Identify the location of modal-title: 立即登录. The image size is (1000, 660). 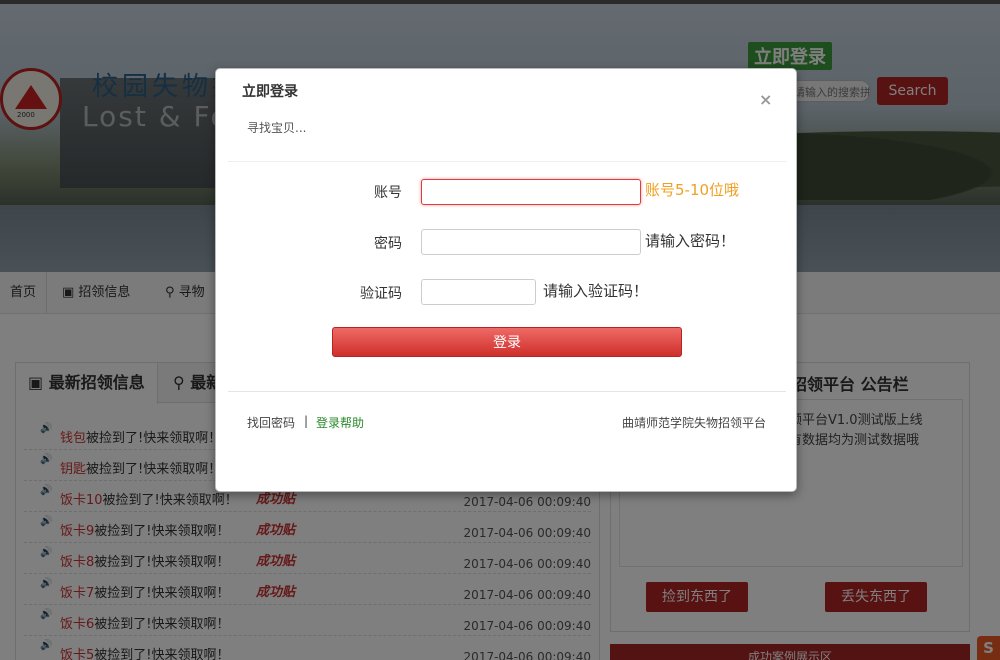
(270, 92).